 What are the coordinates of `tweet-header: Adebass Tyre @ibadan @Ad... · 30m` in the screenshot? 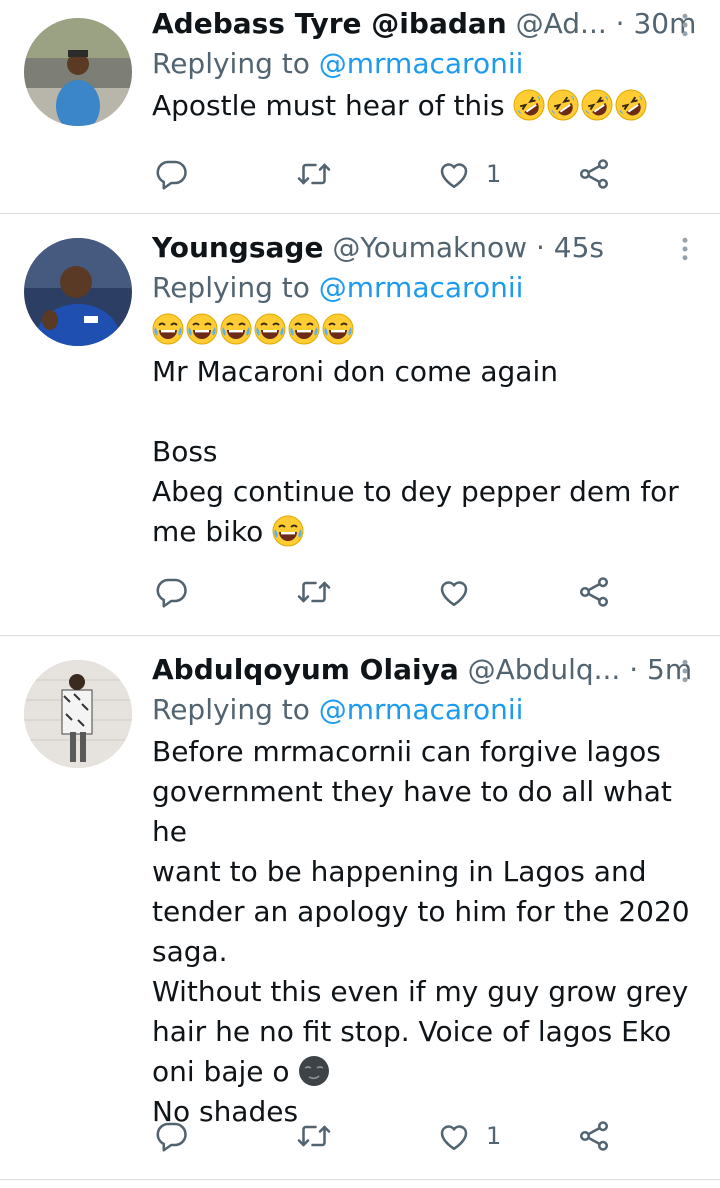 It's located at (426, 24).